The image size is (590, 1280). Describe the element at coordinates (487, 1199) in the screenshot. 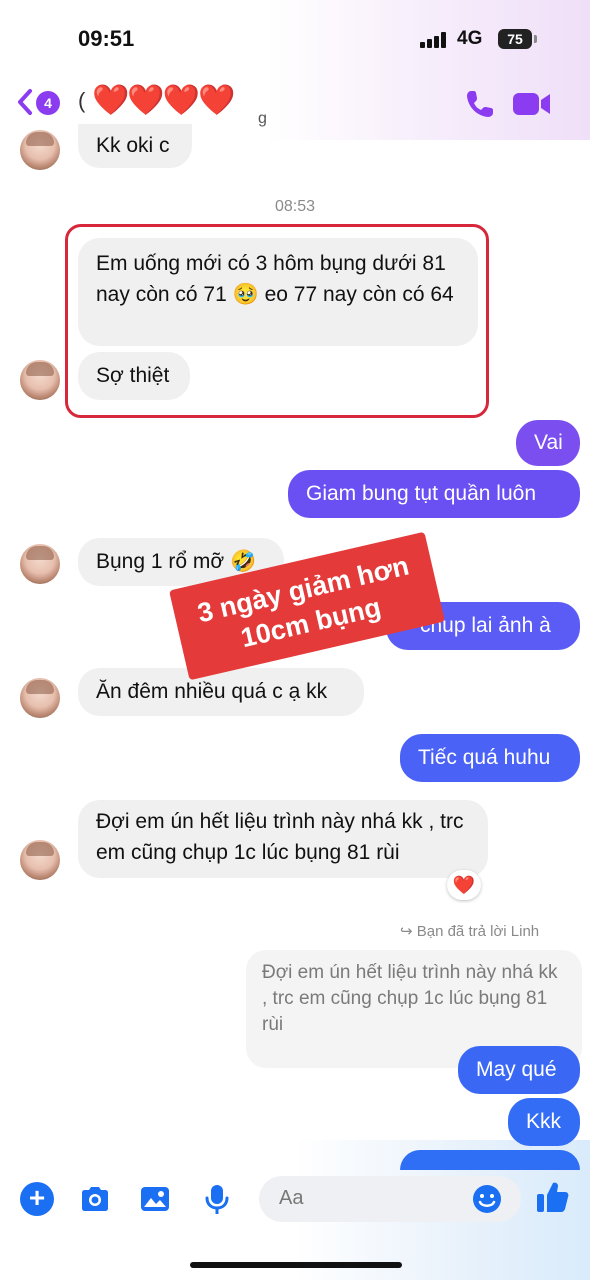

I see `emoji-icon` at that location.